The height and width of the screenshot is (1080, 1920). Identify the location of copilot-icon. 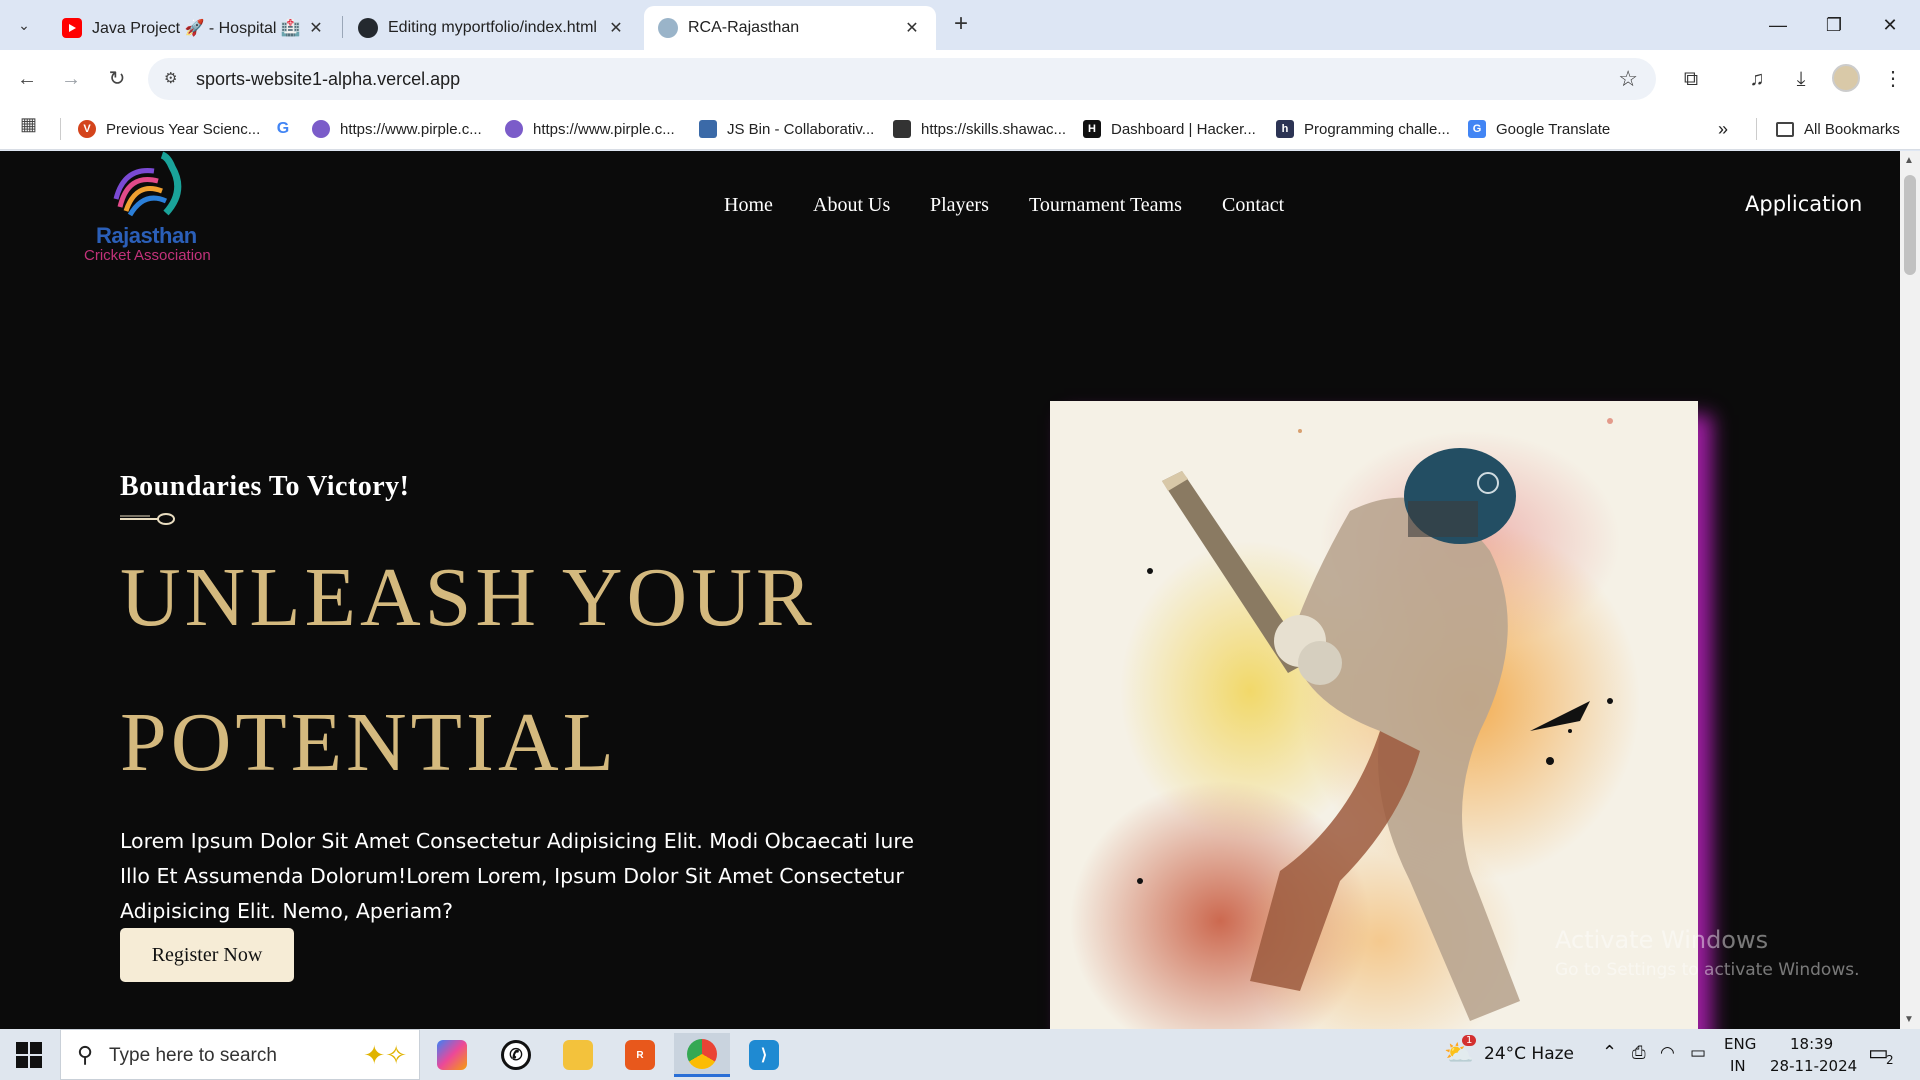
(452, 1055).